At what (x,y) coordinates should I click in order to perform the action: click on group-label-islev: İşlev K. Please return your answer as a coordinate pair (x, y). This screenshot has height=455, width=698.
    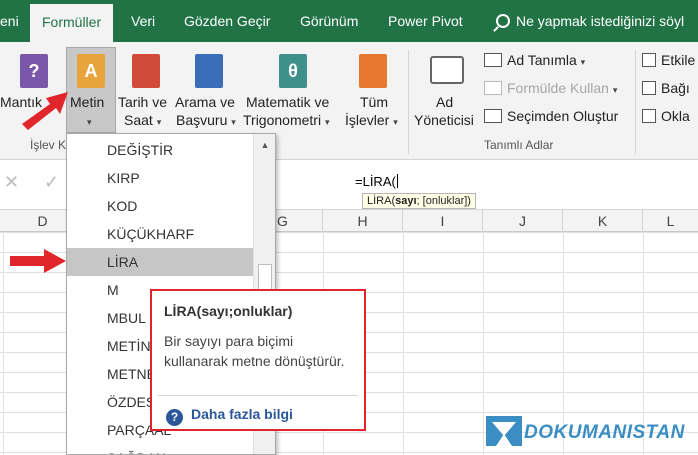
    Looking at the image, I should click on (48, 145).